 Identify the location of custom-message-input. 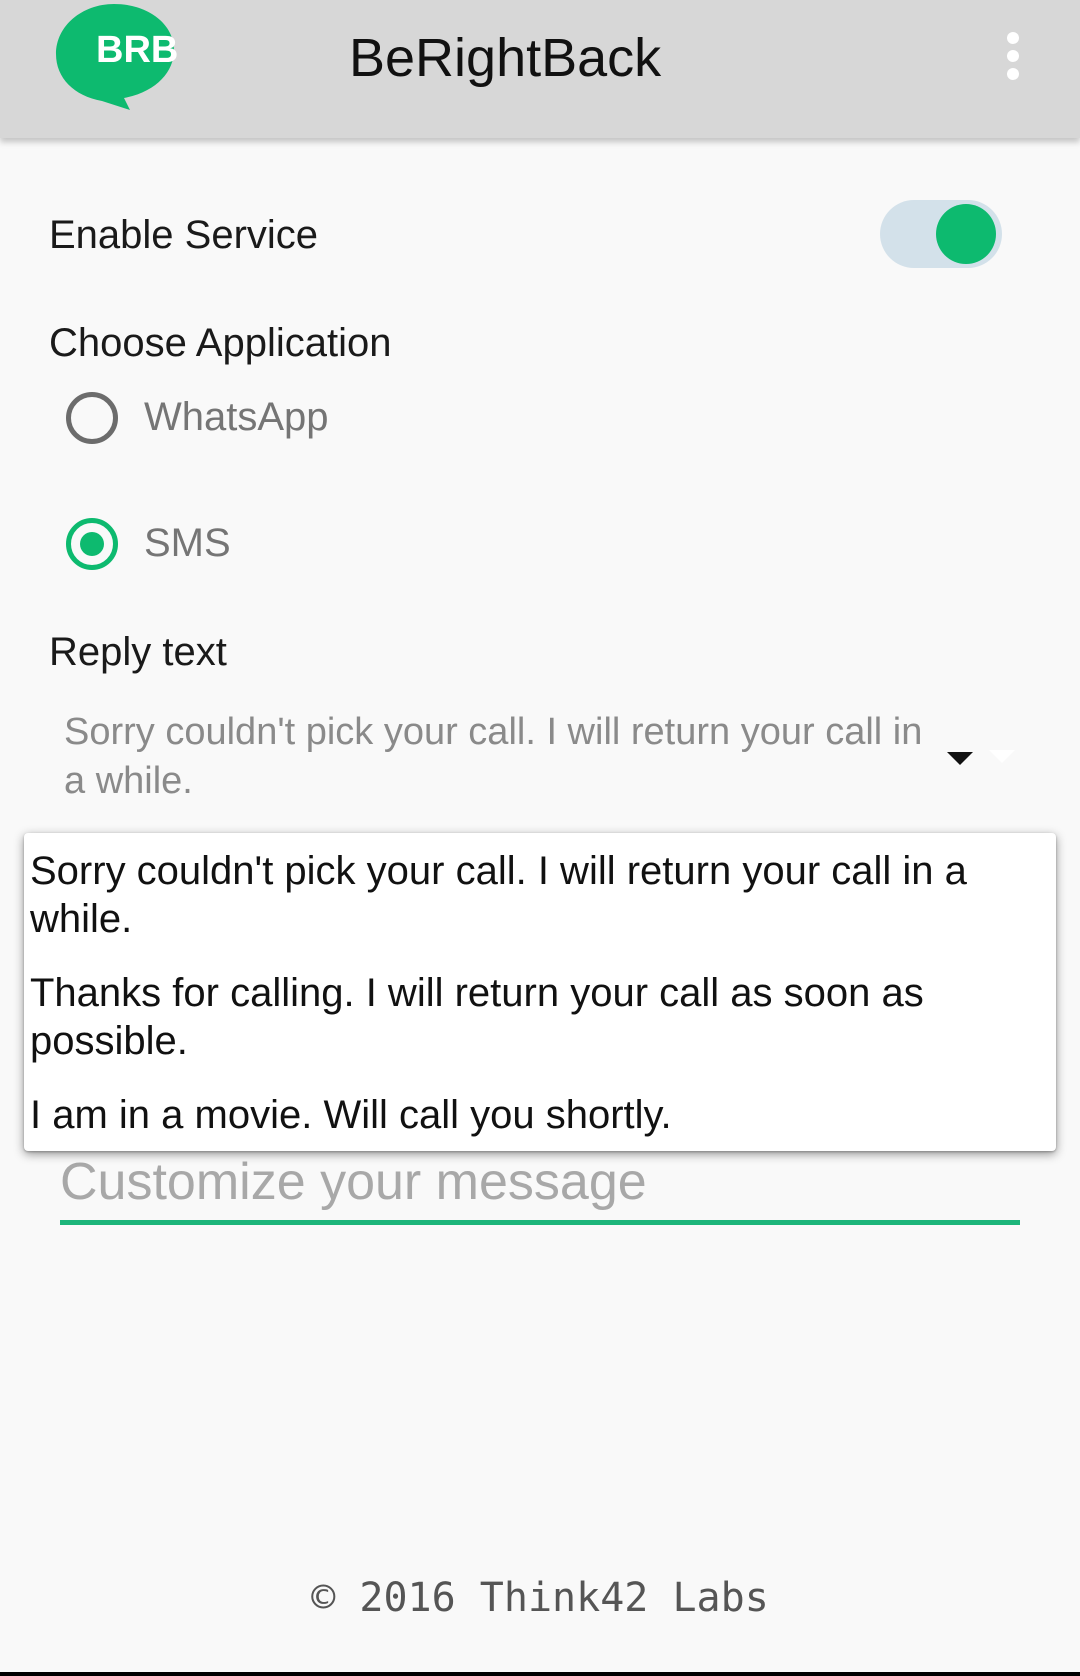
(540, 1184).